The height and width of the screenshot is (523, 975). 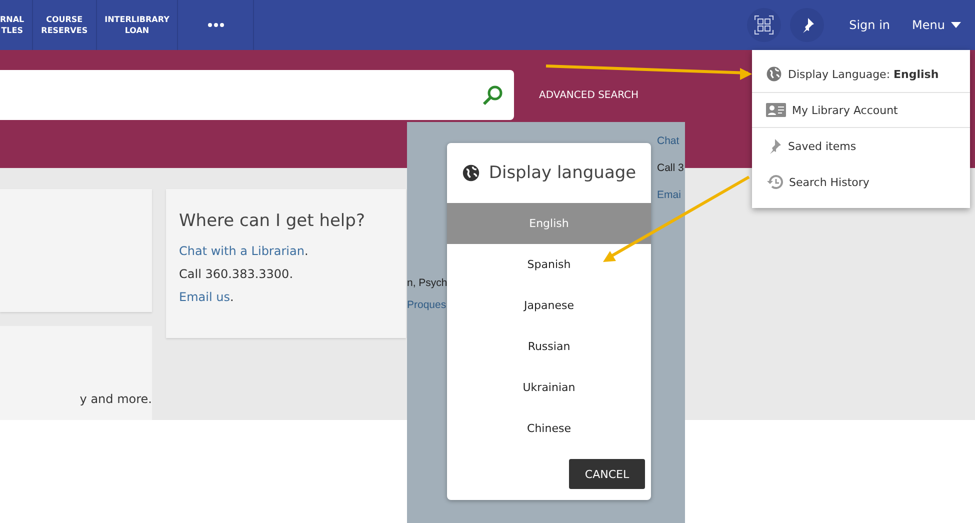 What do you see at coordinates (257, 95) in the screenshot?
I see `search-field` at bounding box center [257, 95].